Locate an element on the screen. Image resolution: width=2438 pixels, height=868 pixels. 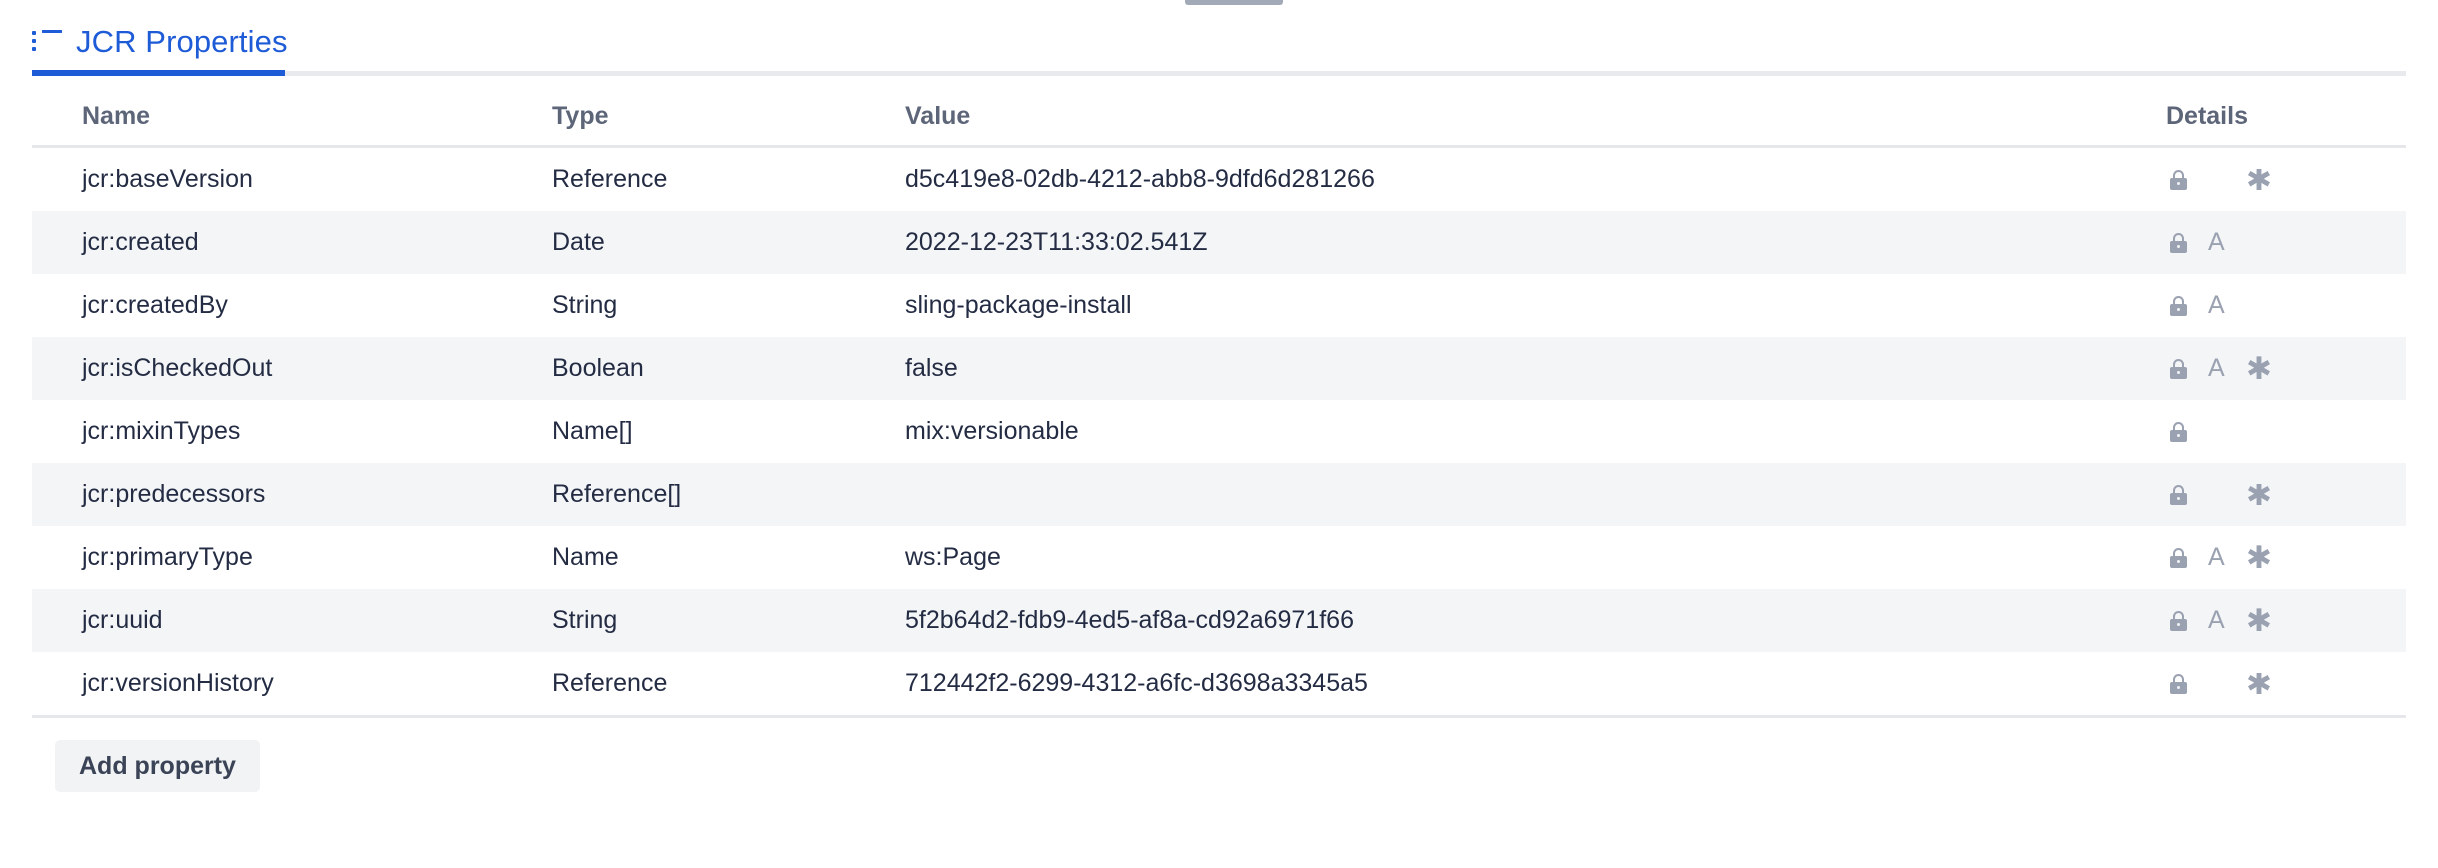
property-name-cell: jcr:primaryType is located at coordinates (292, 557).